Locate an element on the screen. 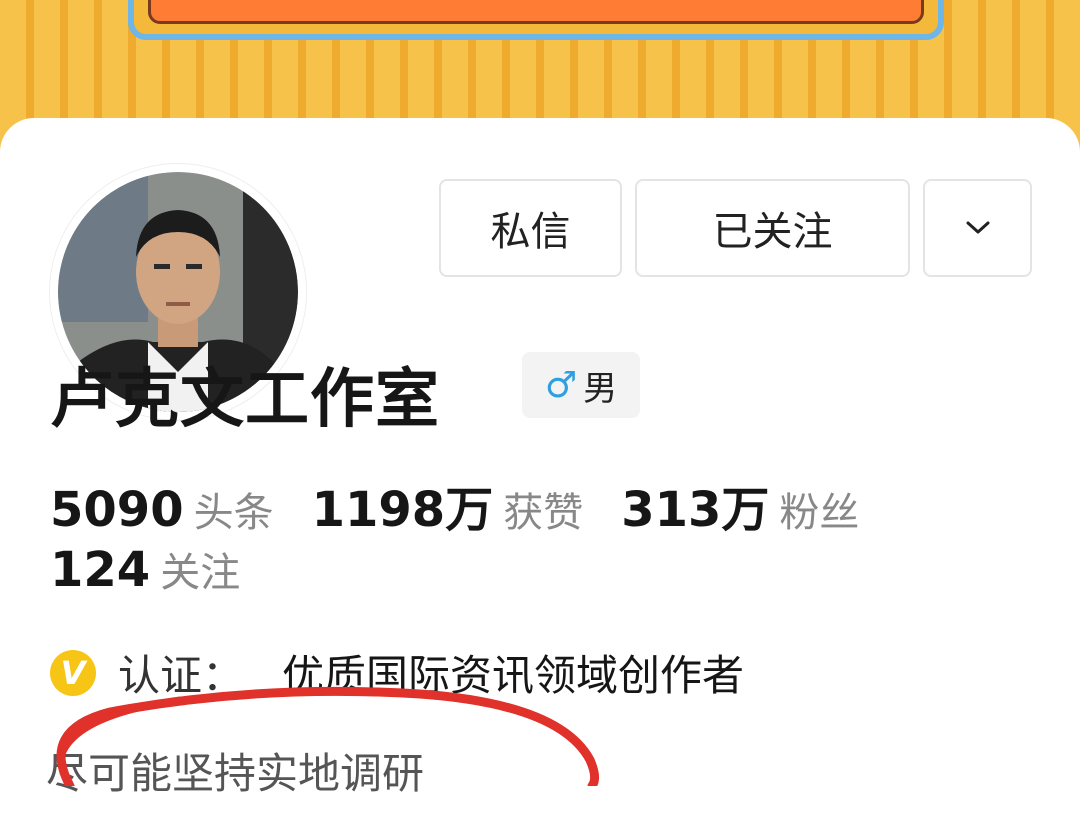 This screenshot has width=1080, height=818. follow-button-label: 已关注 is located at coordinates (772, 232).